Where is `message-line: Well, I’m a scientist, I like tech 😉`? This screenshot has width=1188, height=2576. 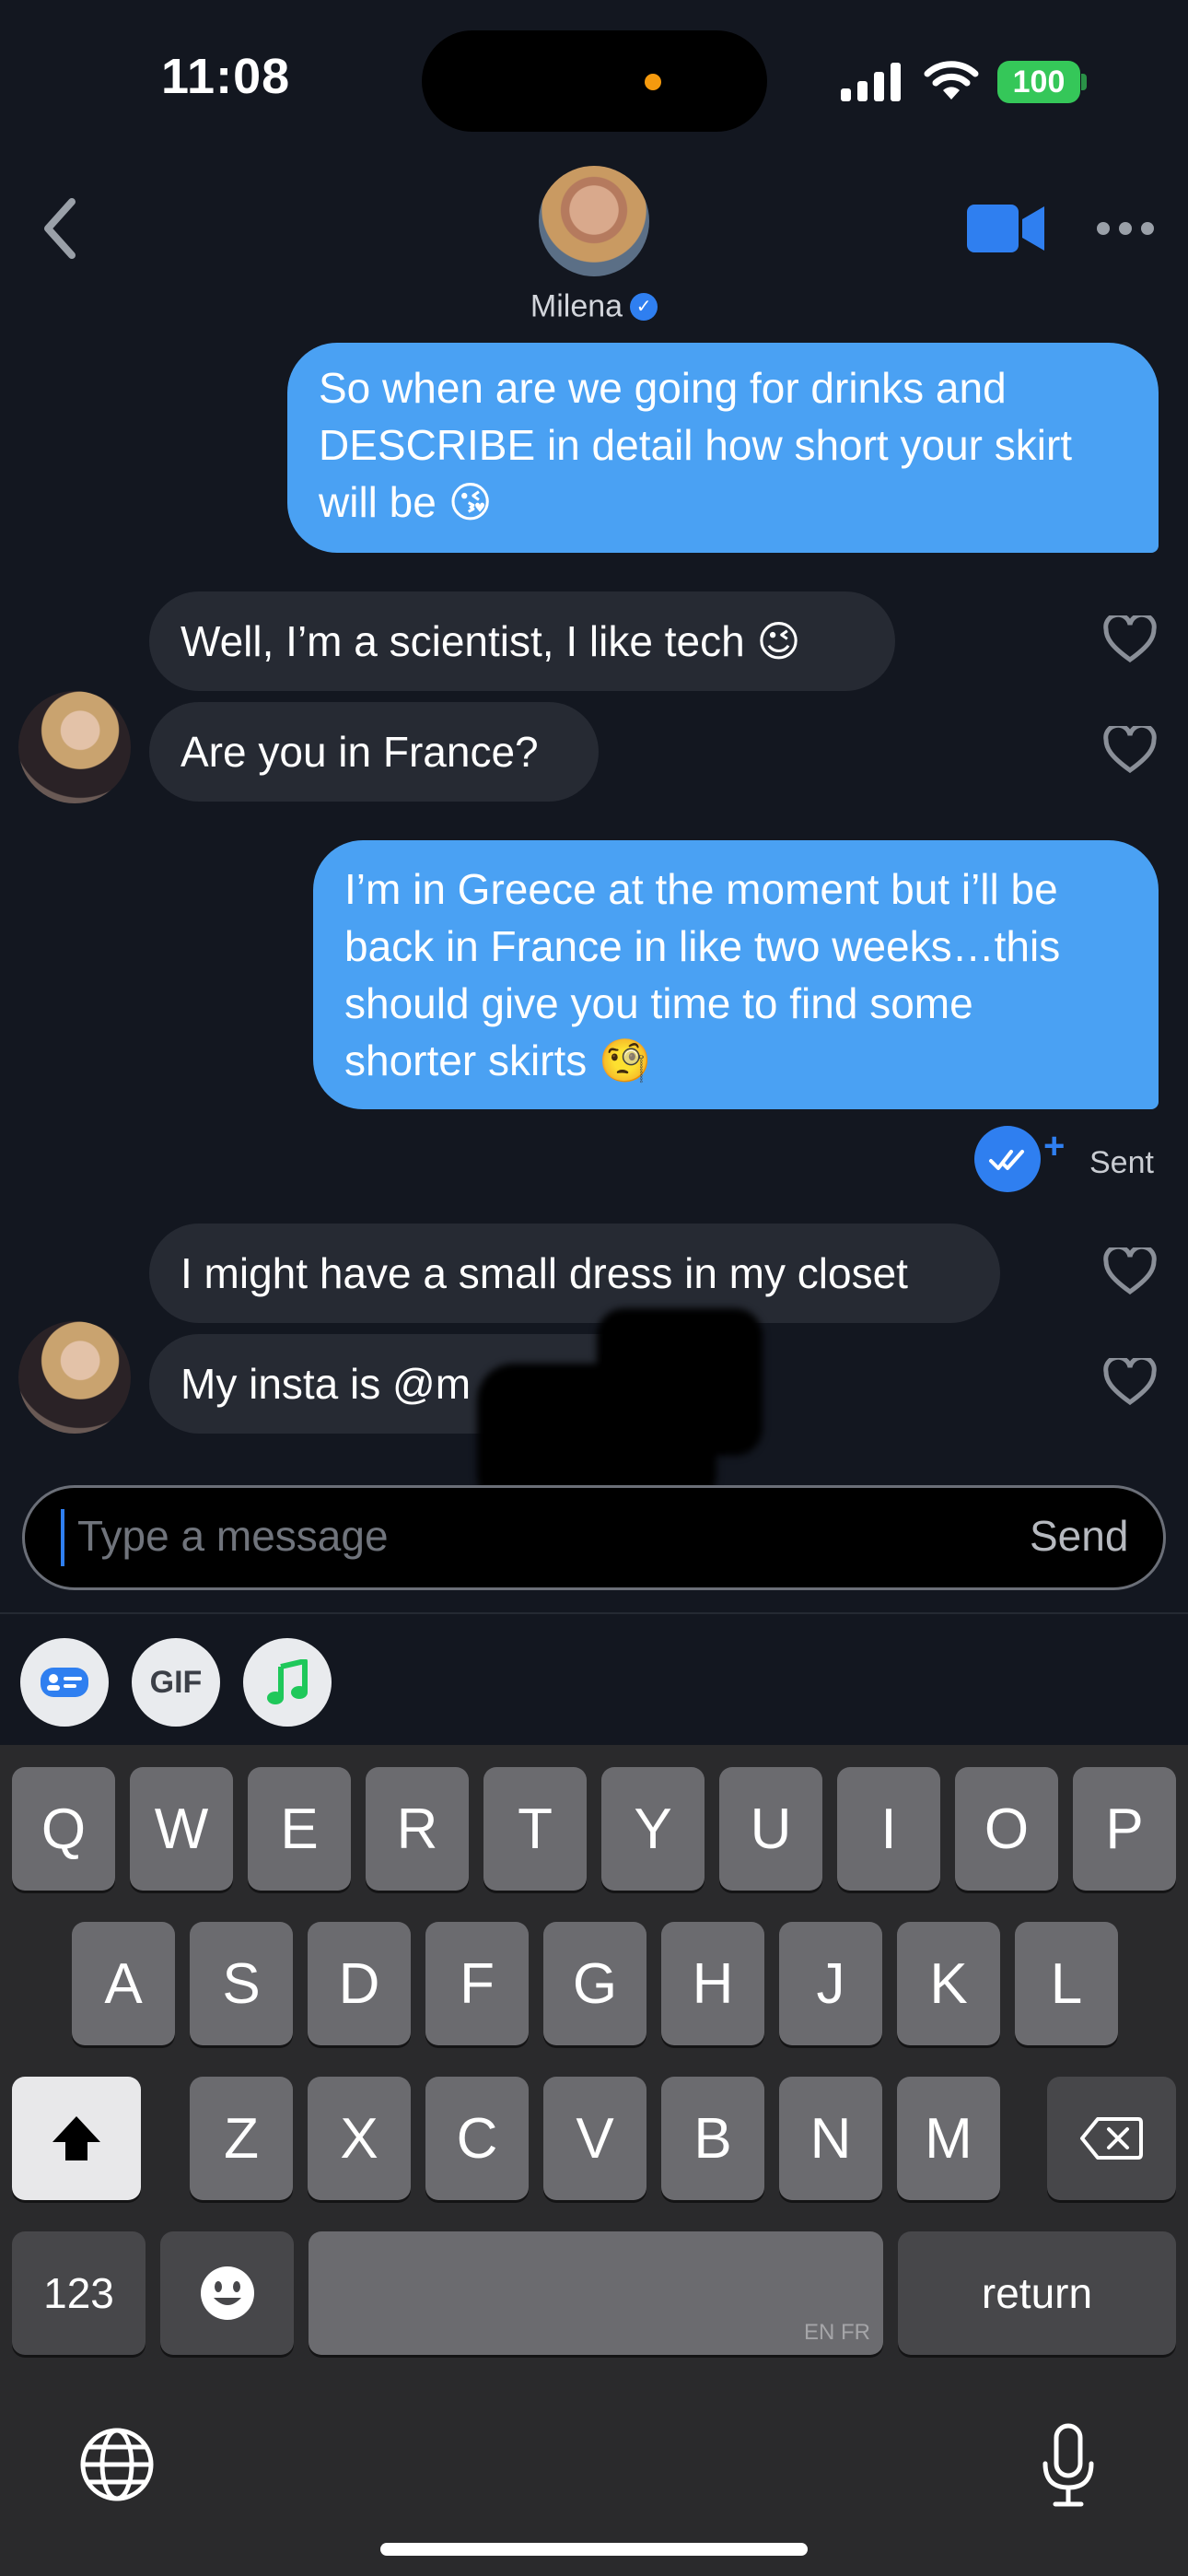
message-line: Well, I’m a scientist, I like tech 😉 is located at coordinates (491, 641).